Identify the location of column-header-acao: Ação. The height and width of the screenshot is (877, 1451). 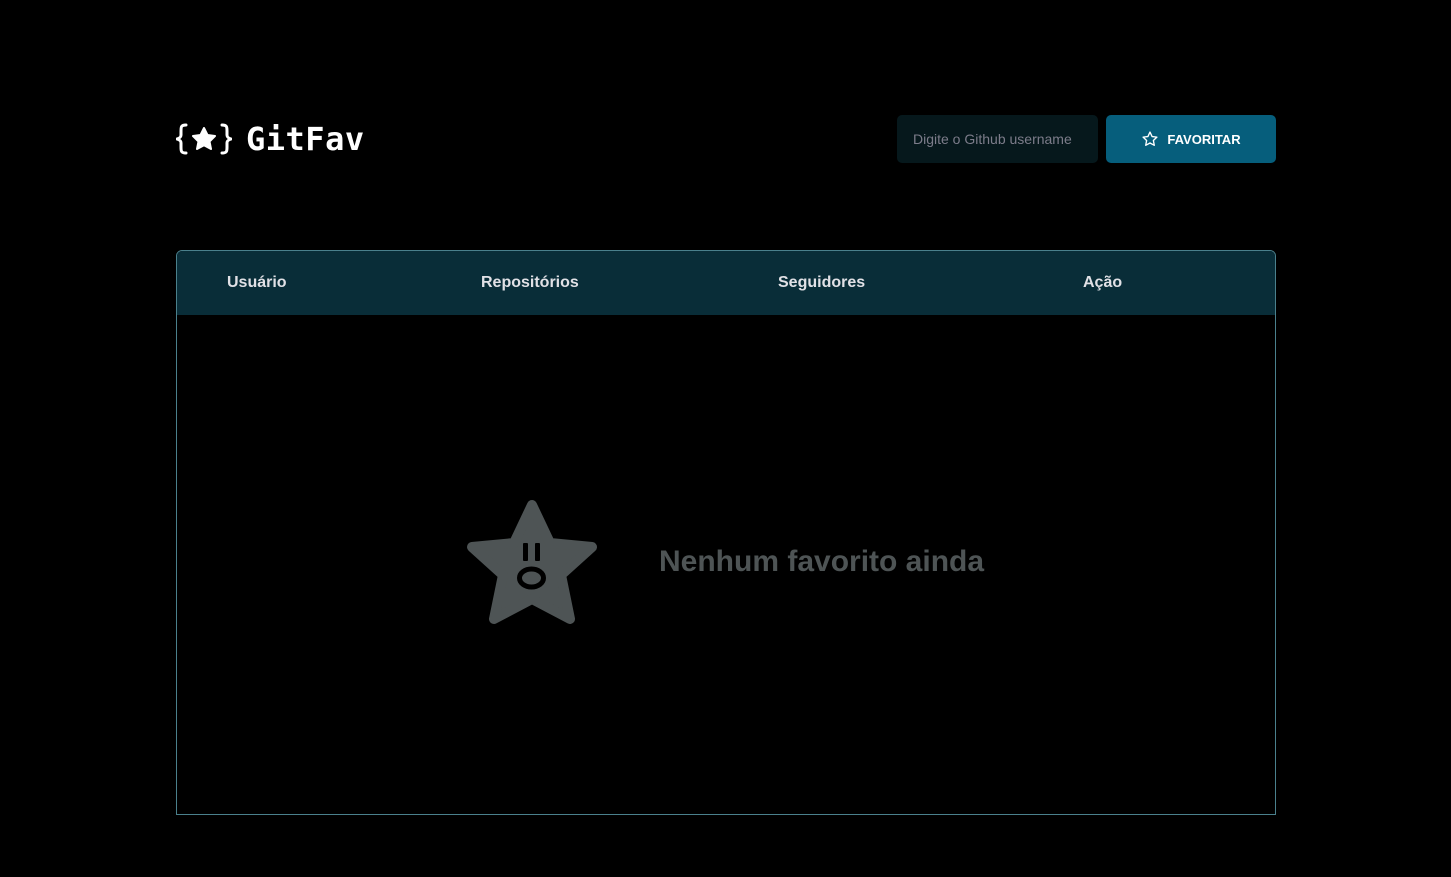
(1103, 282).